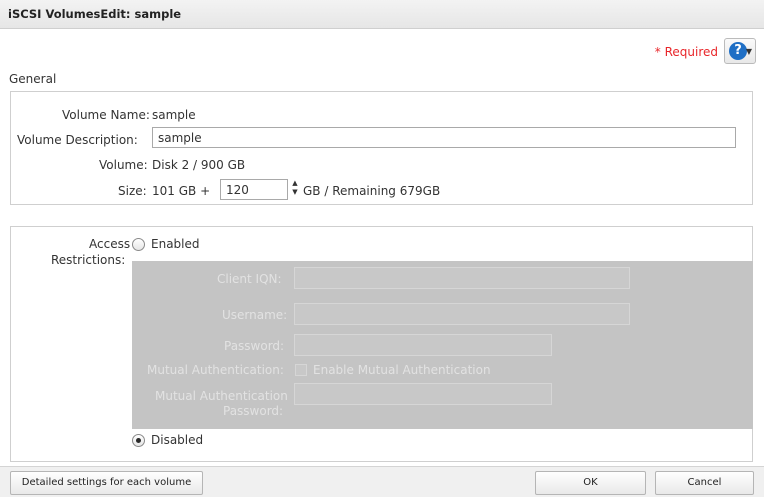 Image resolution: width=764 pixels, height=497 pixels. What do you see at coordinates (382, 14) in the screenshot?
I see `title-bar: iSCSI VolumesEdit: sample` at bounding box center [382, 14].